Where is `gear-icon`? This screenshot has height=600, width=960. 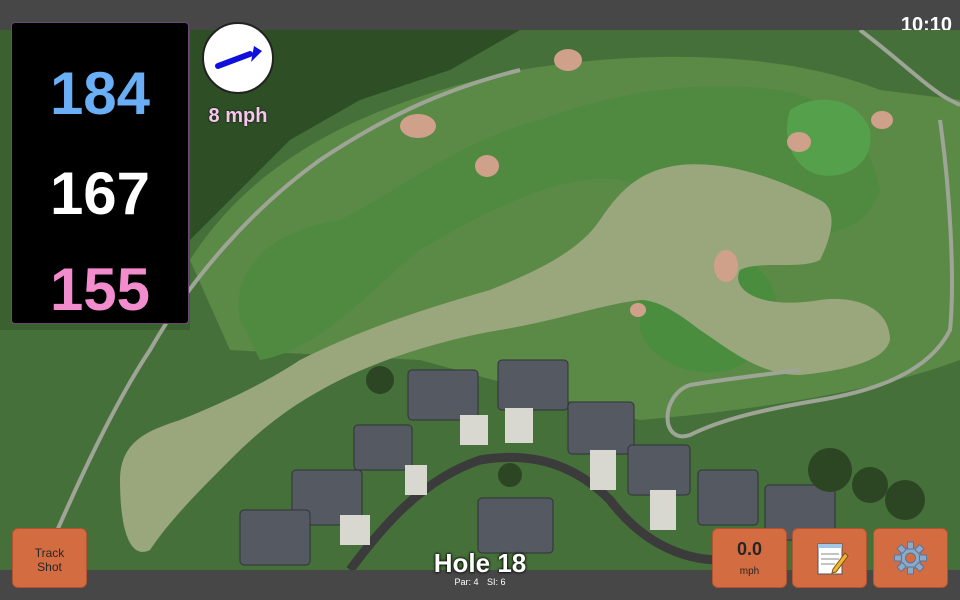 gear-icon is located at coordinates (910, 558).